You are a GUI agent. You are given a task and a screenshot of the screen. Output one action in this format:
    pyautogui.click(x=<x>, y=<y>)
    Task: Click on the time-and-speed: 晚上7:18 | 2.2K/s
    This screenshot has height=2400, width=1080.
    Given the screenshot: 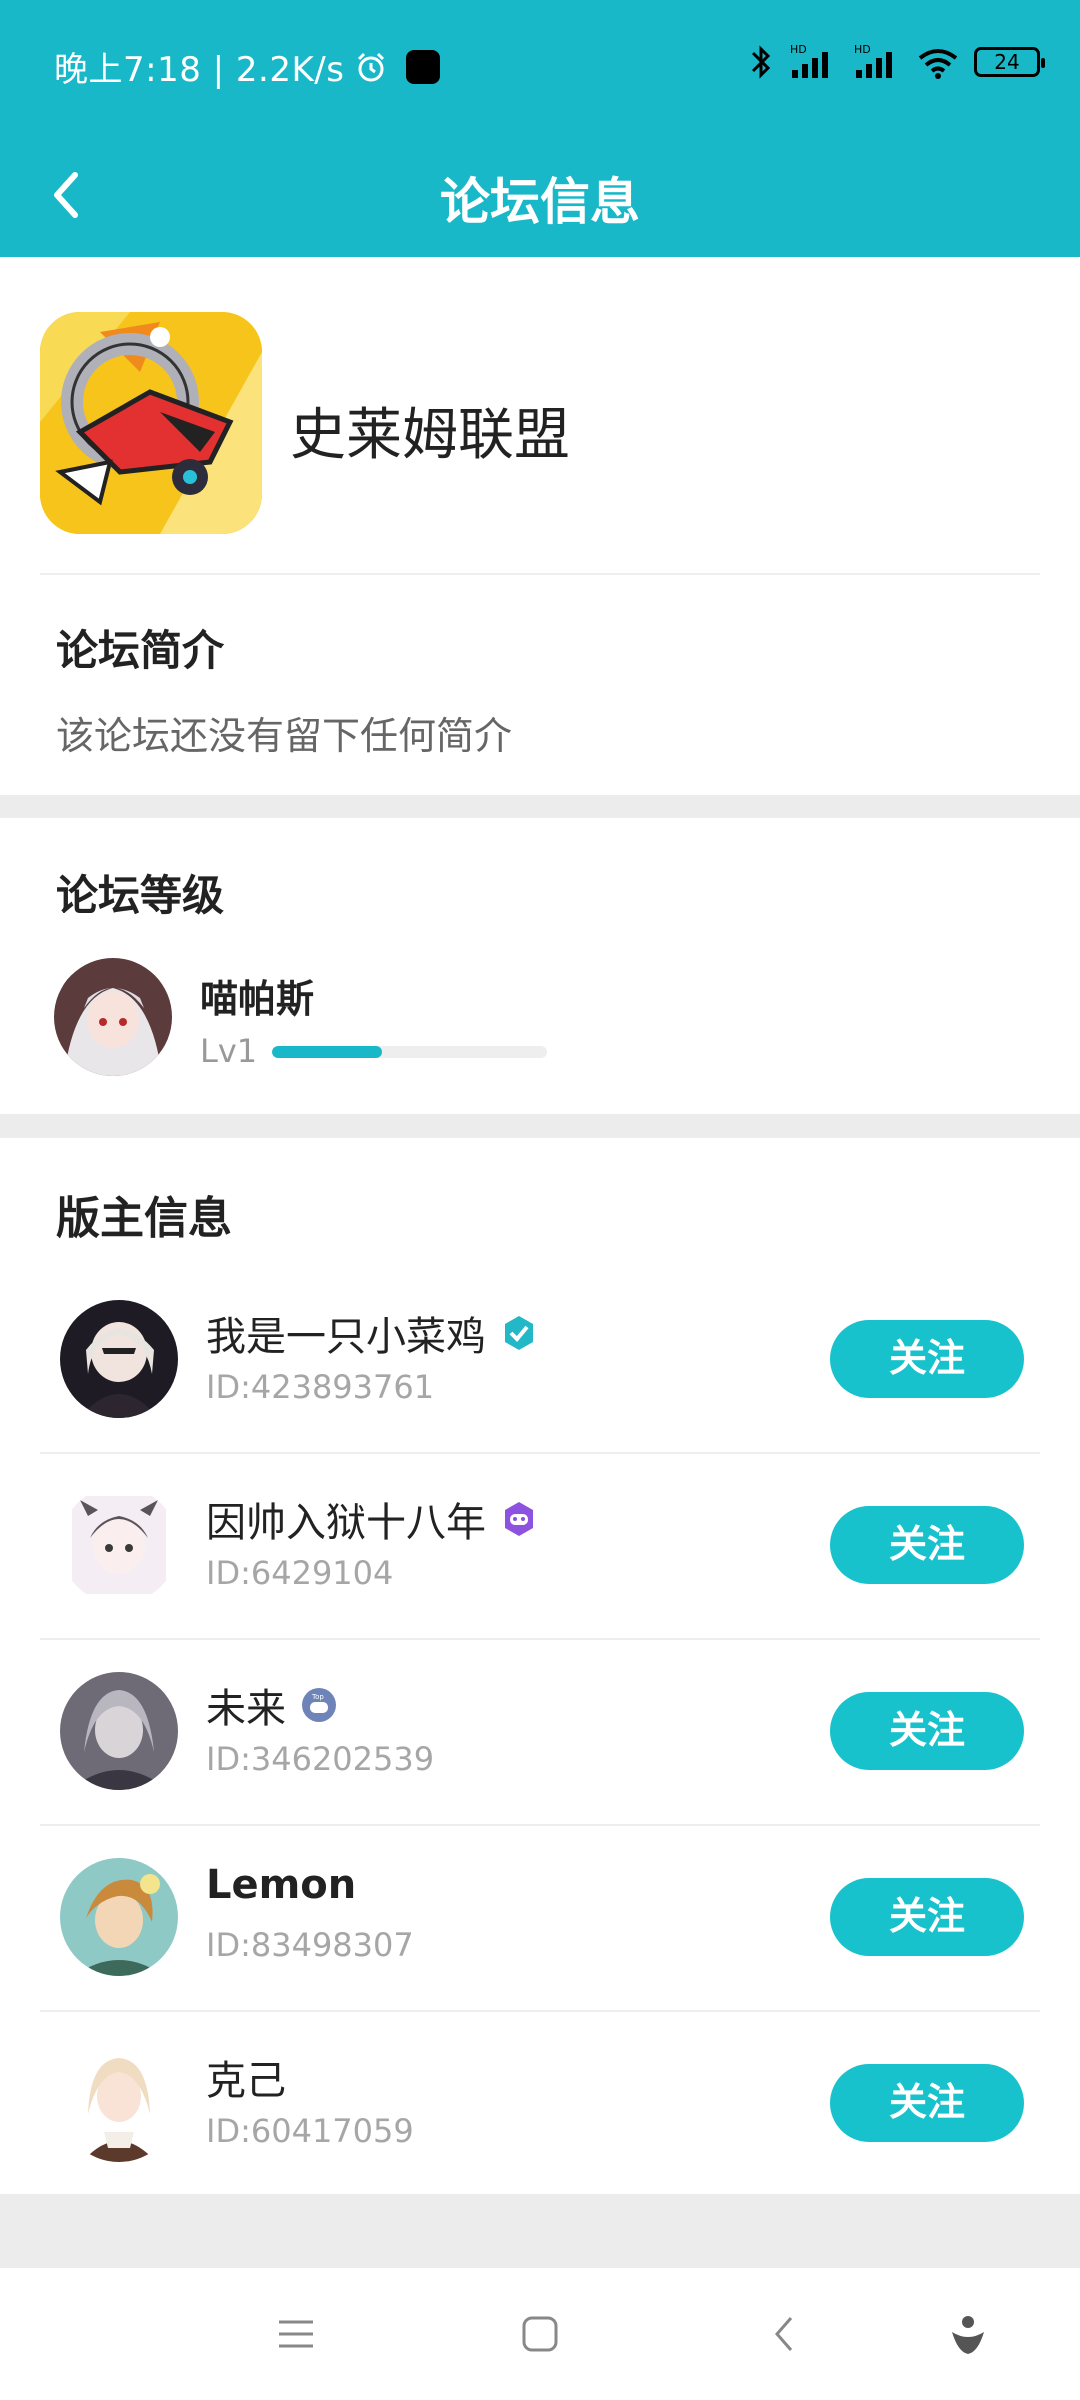 What is the action you would take?
    pyautogui.click(x=199, y=70)
    